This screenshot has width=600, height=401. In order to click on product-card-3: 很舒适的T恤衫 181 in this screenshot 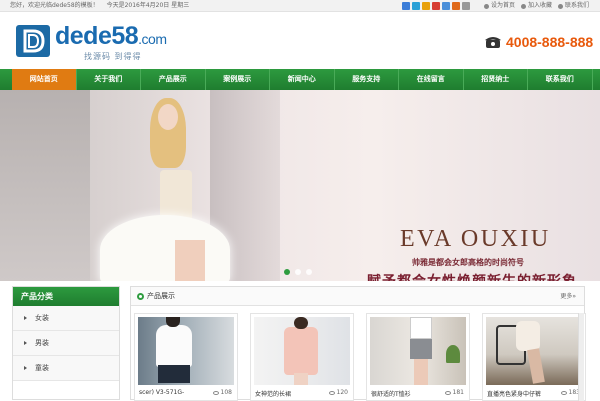, I will do `click(418, 357)`.